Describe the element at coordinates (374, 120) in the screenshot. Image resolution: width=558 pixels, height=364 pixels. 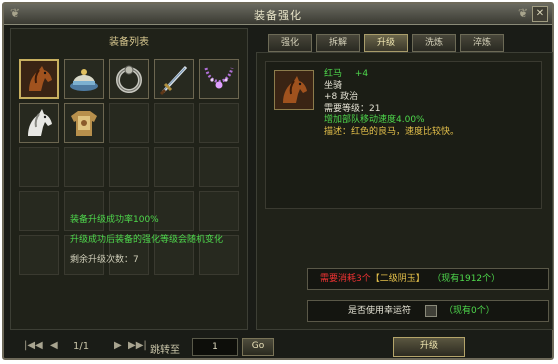
I see `item-bonus: 增加部队移动速度4.00%` at that location.